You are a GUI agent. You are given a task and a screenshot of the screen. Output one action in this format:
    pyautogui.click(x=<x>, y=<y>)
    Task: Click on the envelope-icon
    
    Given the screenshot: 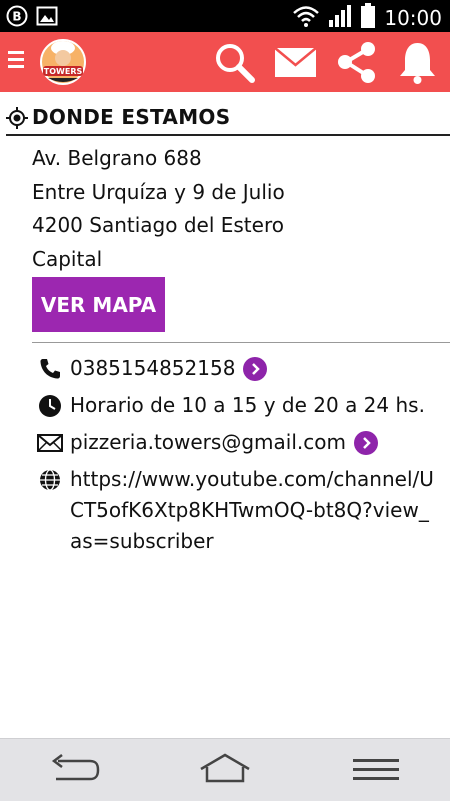 What is the action you would take?
    pyautogui.click(x=50, y=443)
    